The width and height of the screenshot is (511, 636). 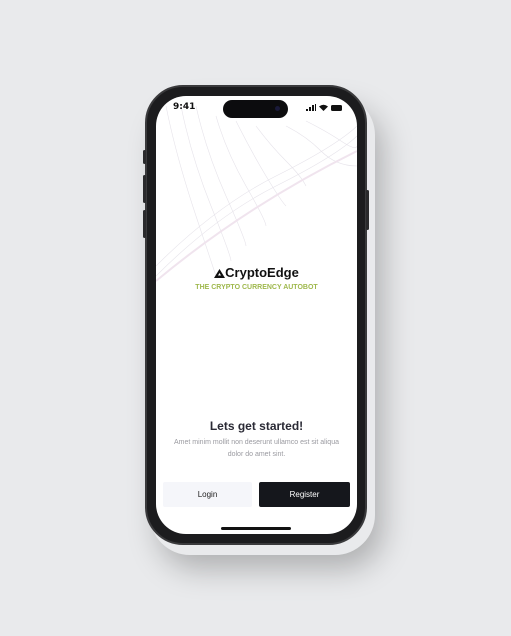 What do you see at coordinates (207, 494) in the screenshot?
I see `login-button: Login` at bounding box center [207, 494].